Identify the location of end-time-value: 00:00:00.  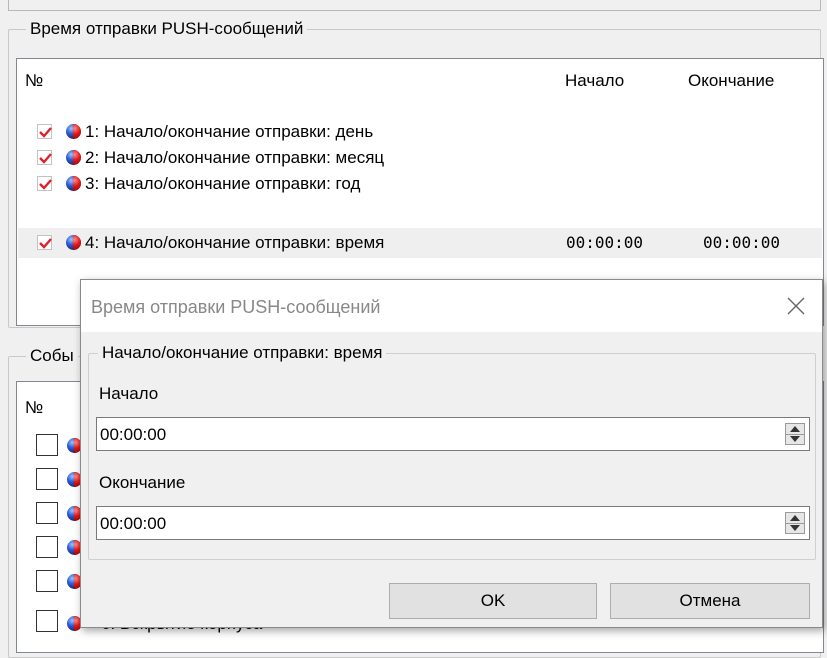
(133, 523).